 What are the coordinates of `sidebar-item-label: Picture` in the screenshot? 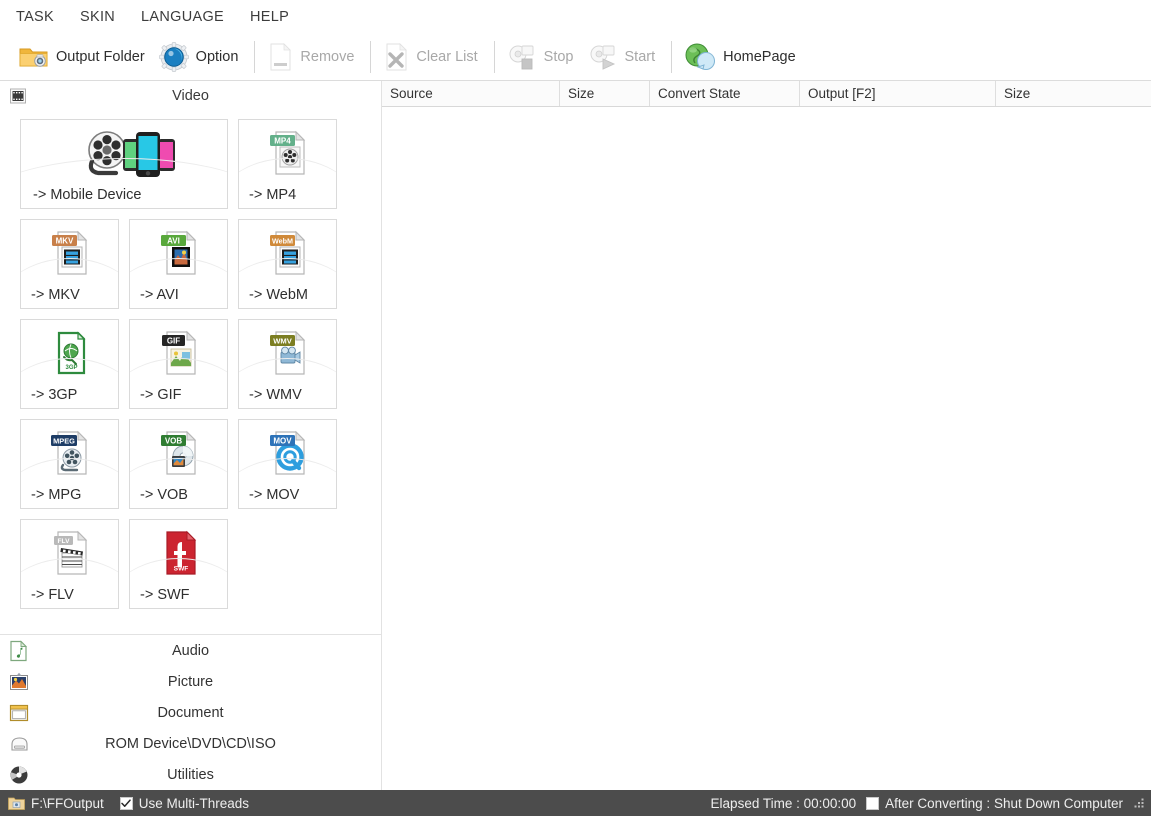 It's located at (190, 681).